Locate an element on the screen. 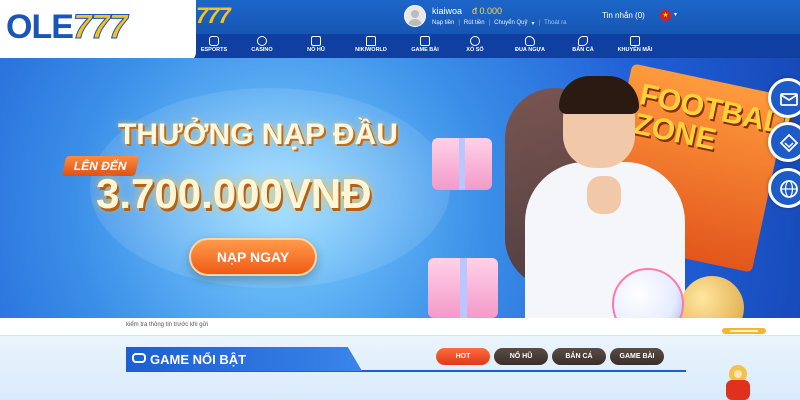 The width and height of the screenshot is (800, 400). nav-item-horse-racing: ĐUA NGỰA is located at coordinates (530, 46).